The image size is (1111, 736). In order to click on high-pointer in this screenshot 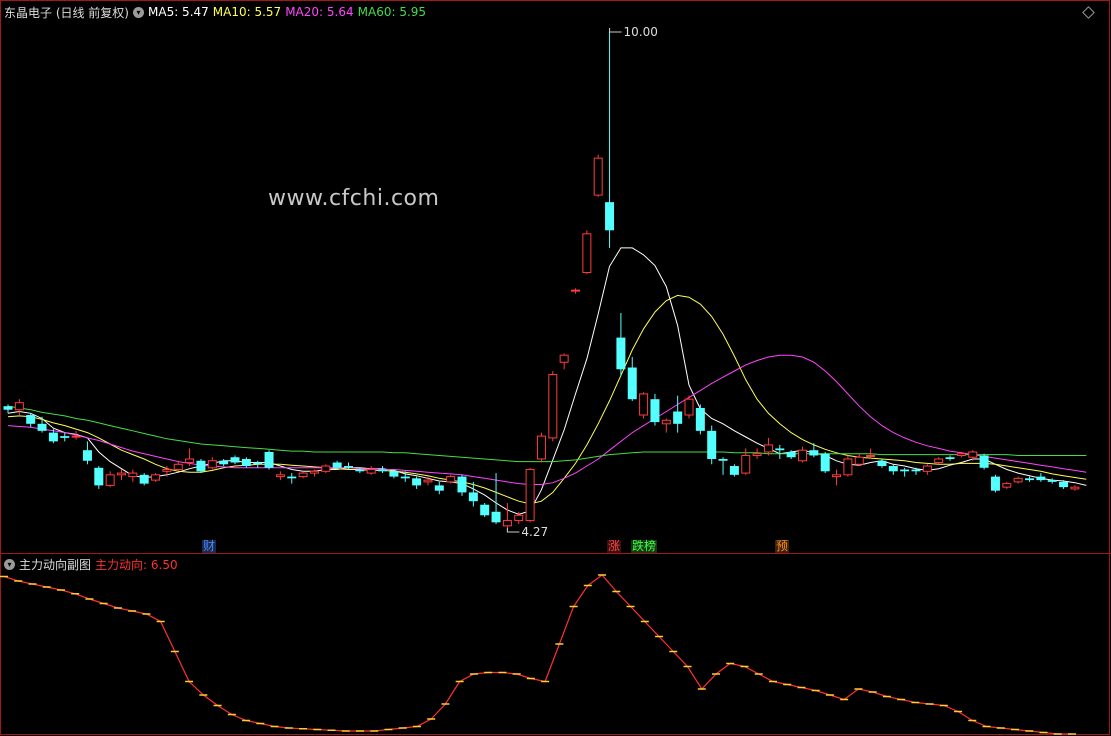, I will do `click(615, 30)`.